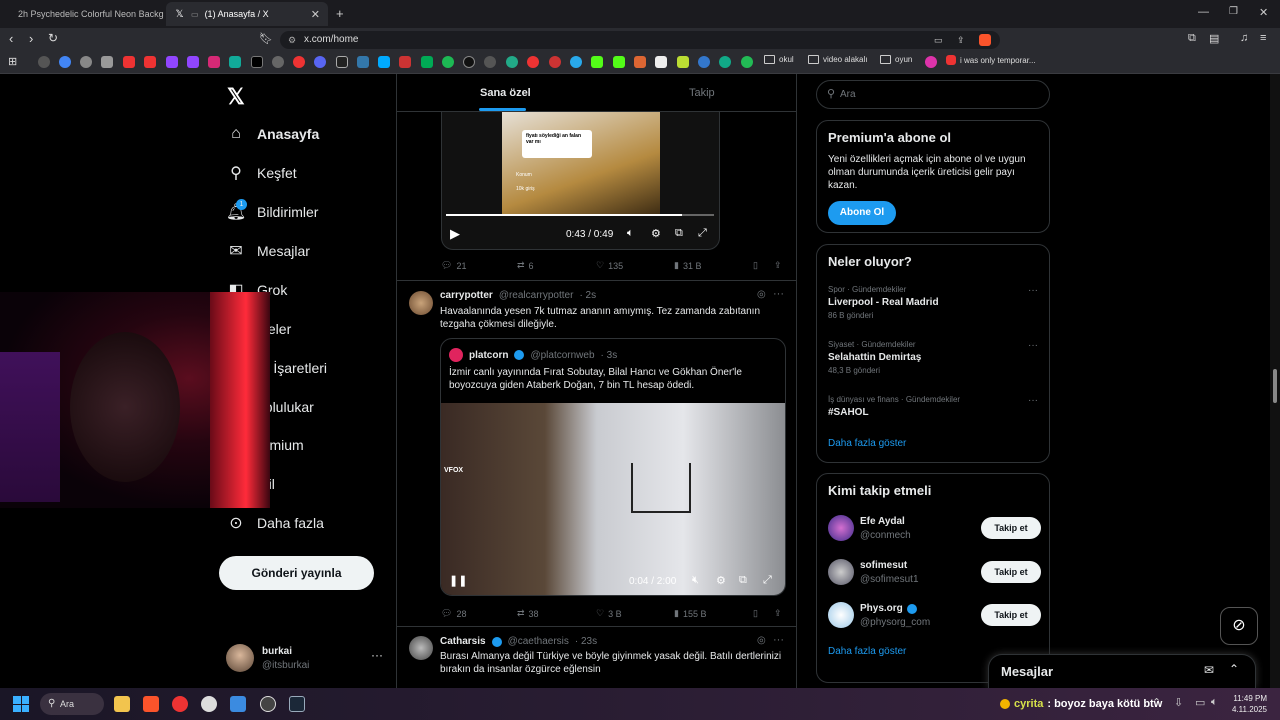 The image size is (1280, 720). Describe the element at coordinates (122, 704) in the screenshot. I see `file-explorer-icon` at that location.